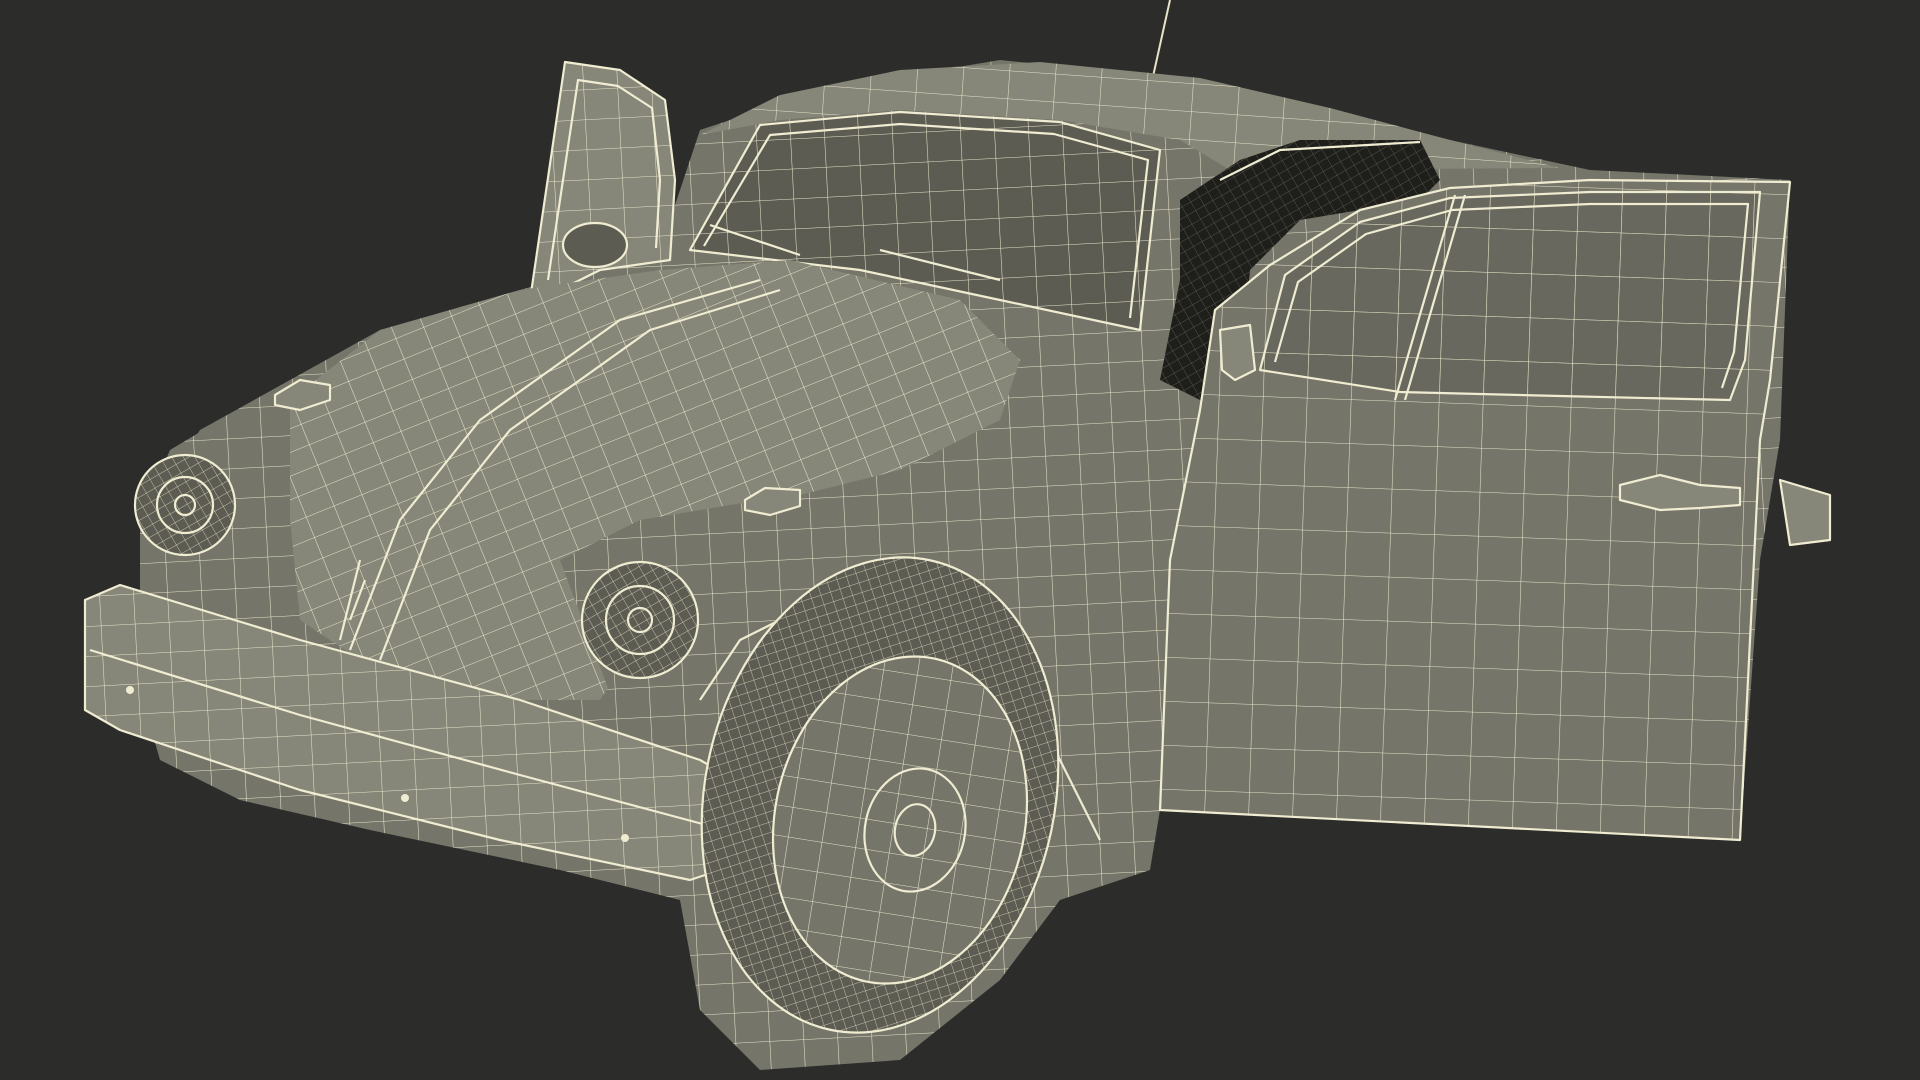 This screenshot has height=1080, width=1920. What do you see at coordinates (185, 505) in the screenshot?
I see `headlight-left` at bounding box center [185, 505].